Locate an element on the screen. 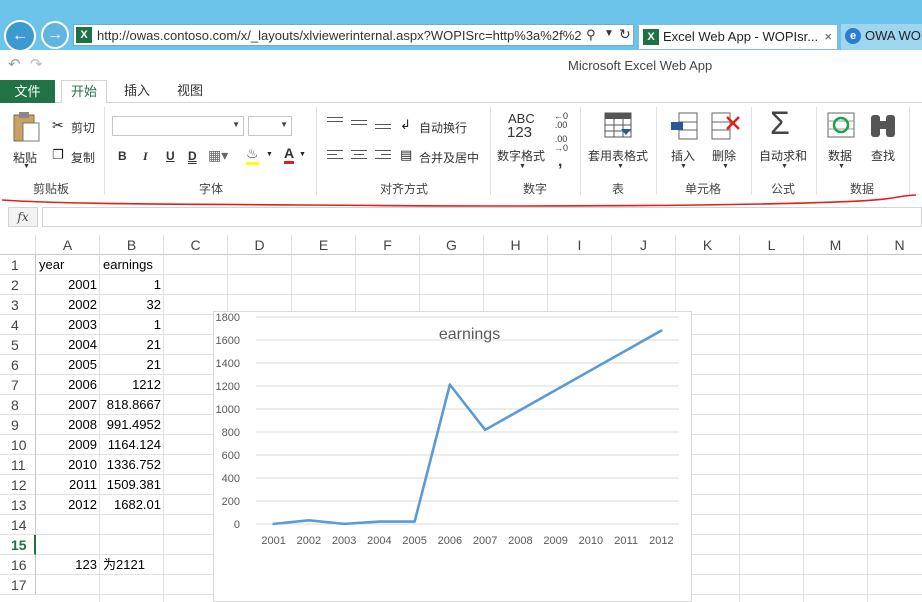 The width and height of the screenshot is (922, 602). insert-cells-button: 插入 ▼ is located at coordinates (684, 140).